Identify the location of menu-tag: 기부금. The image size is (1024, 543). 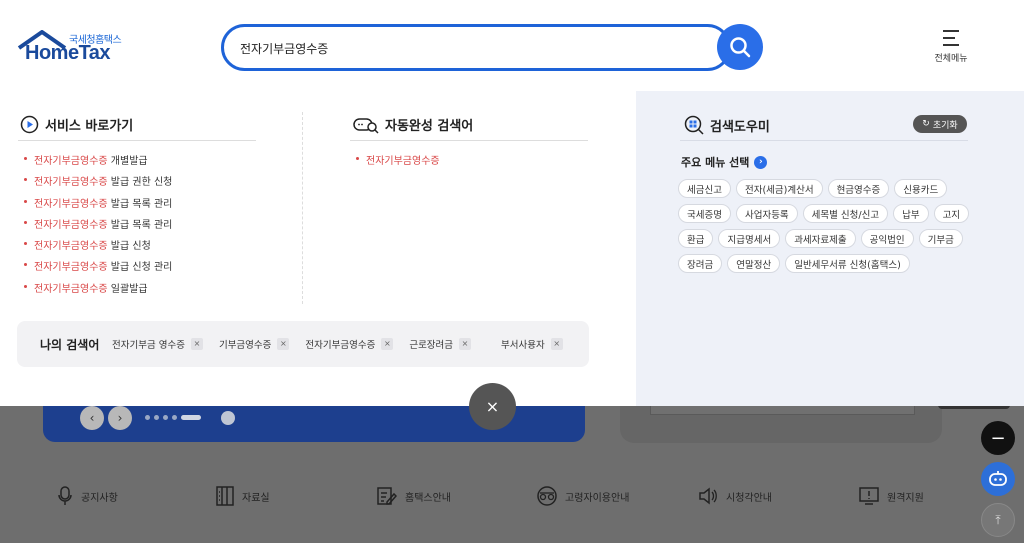
(940, 238).